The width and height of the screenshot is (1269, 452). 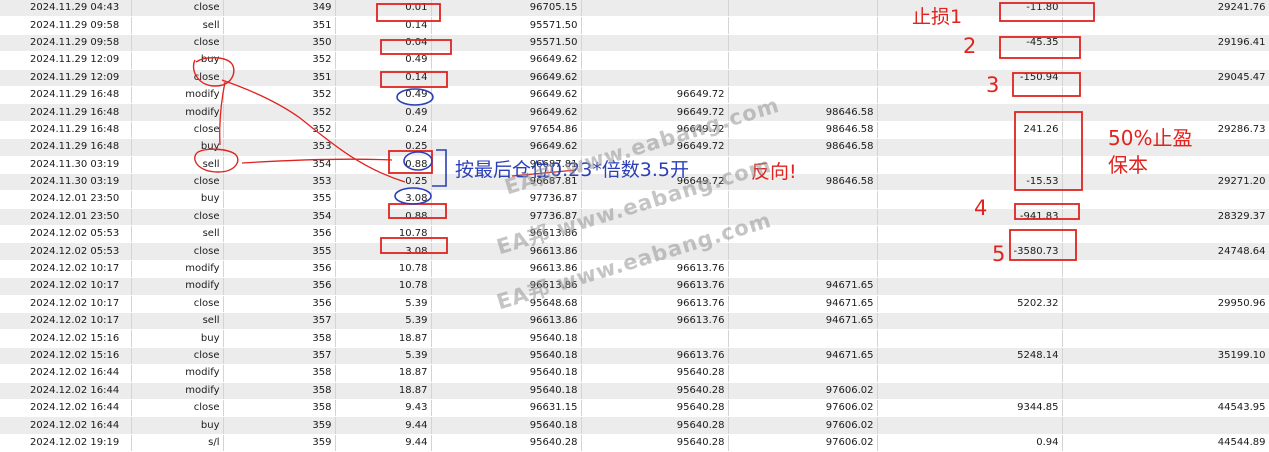 I want to click on order-cell: 351, so click(x=279, y=78).